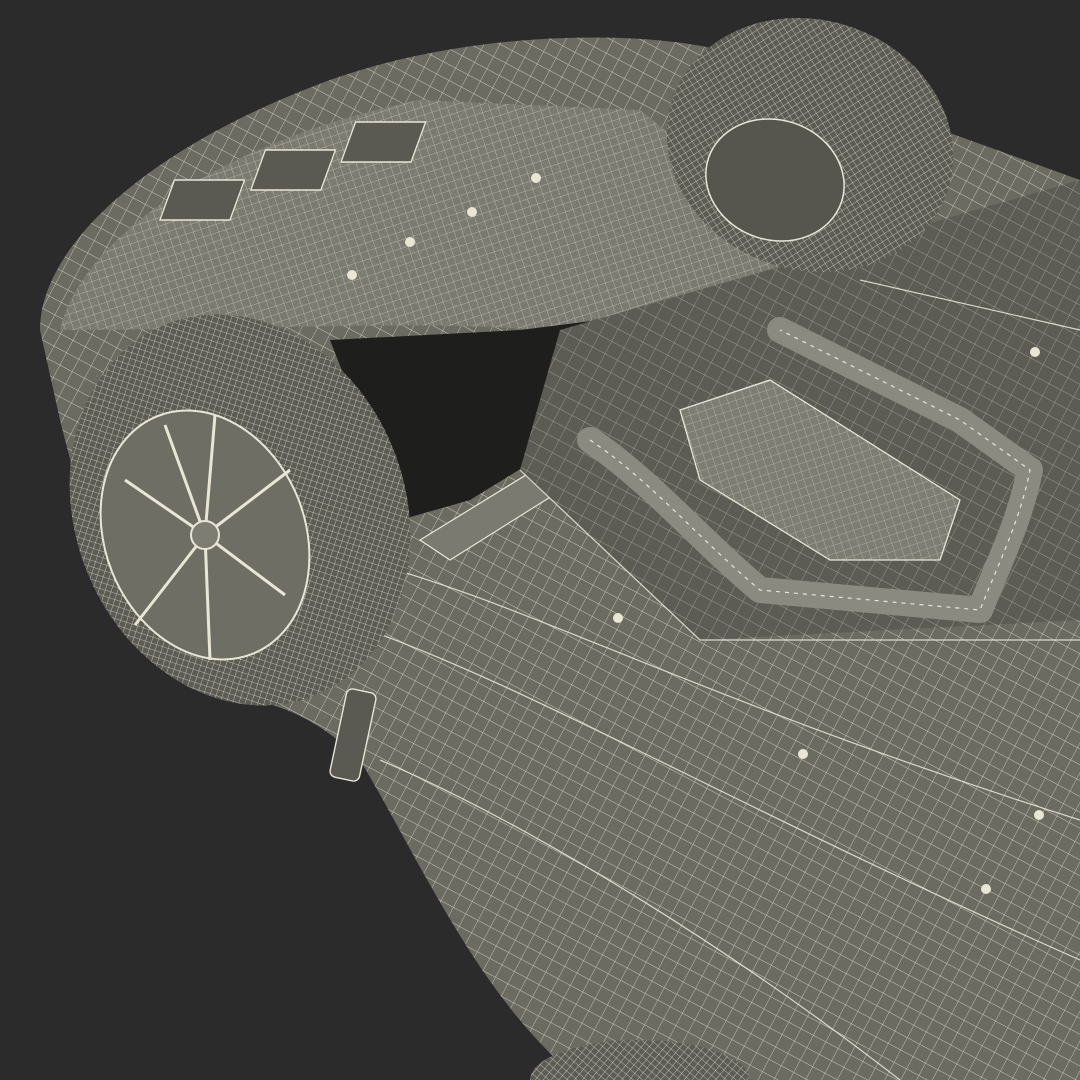  What do you see at coordinates (205, 535) in the screenshot?
I see `front-wheel-hub` at bounding box center [205, 535].